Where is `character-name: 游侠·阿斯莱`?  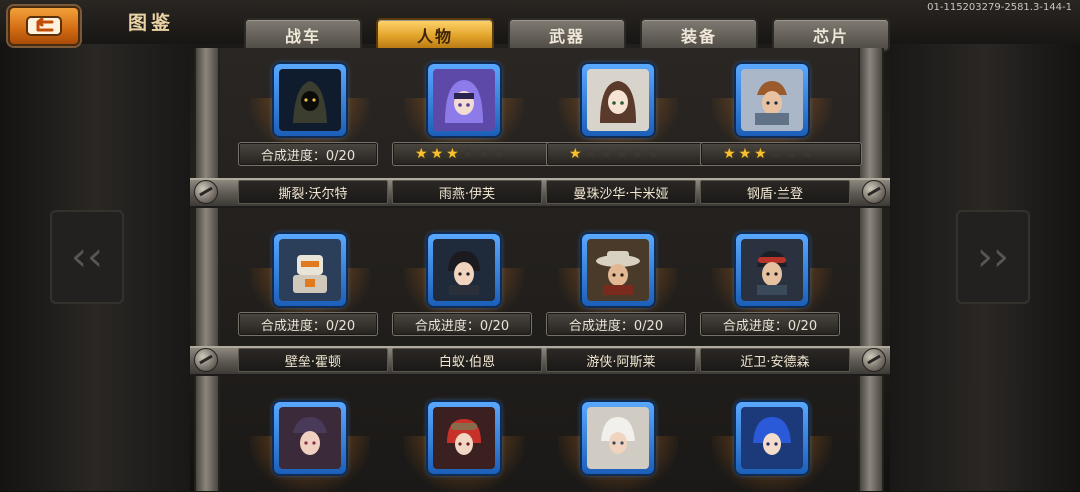 character-name: 游侠·阿斯莱 is located at coordinates (621, 360).